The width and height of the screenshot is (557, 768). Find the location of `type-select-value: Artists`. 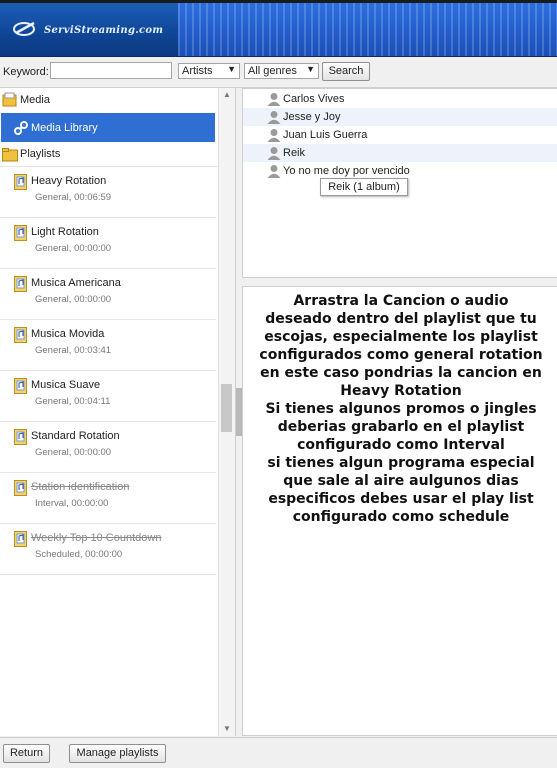

type-select-value: Artists is located at coordinates (197, 71).